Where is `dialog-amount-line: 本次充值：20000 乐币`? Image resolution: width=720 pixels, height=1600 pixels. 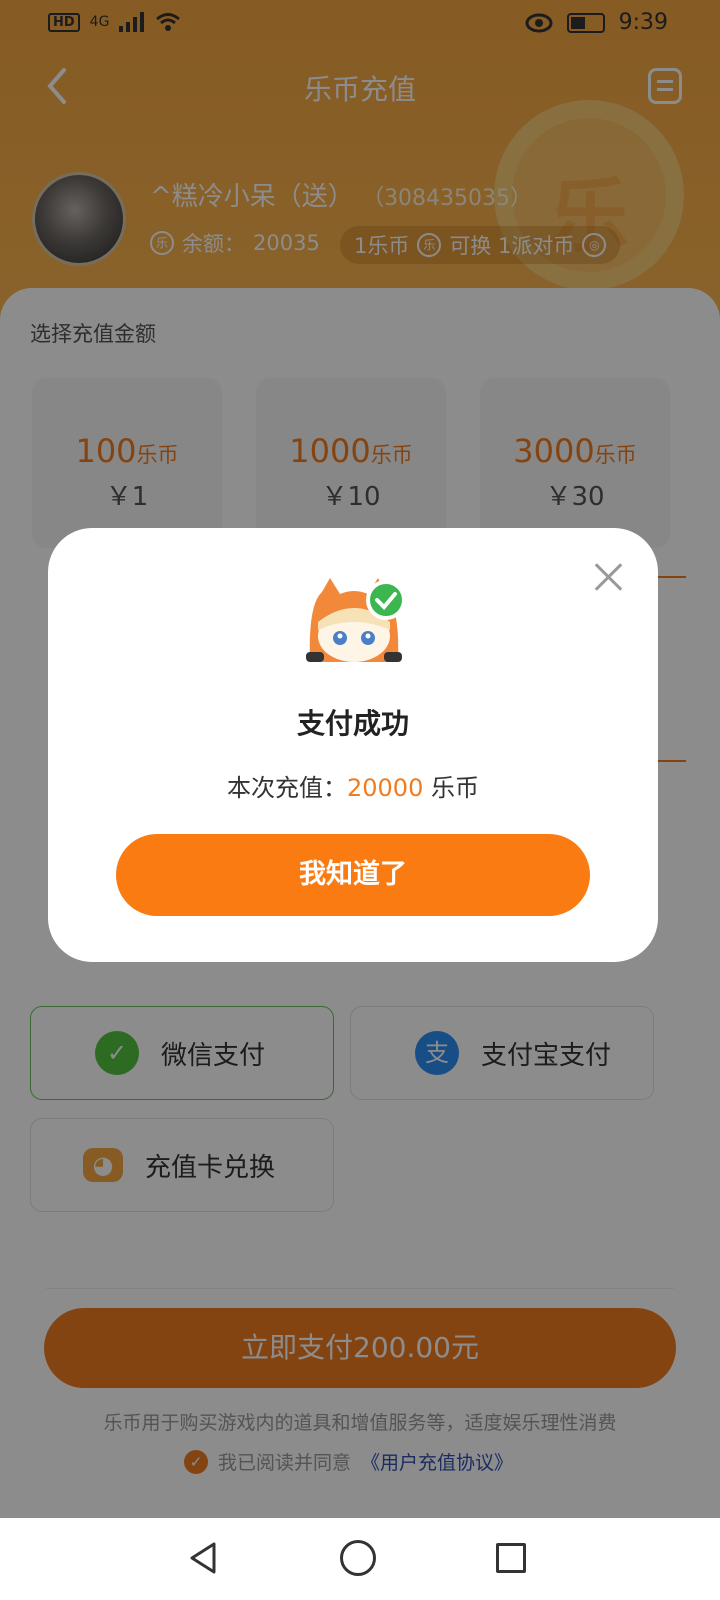
dialog-amount-line: 本次充值：20000 乐币 is located at coordinates (353, 785).